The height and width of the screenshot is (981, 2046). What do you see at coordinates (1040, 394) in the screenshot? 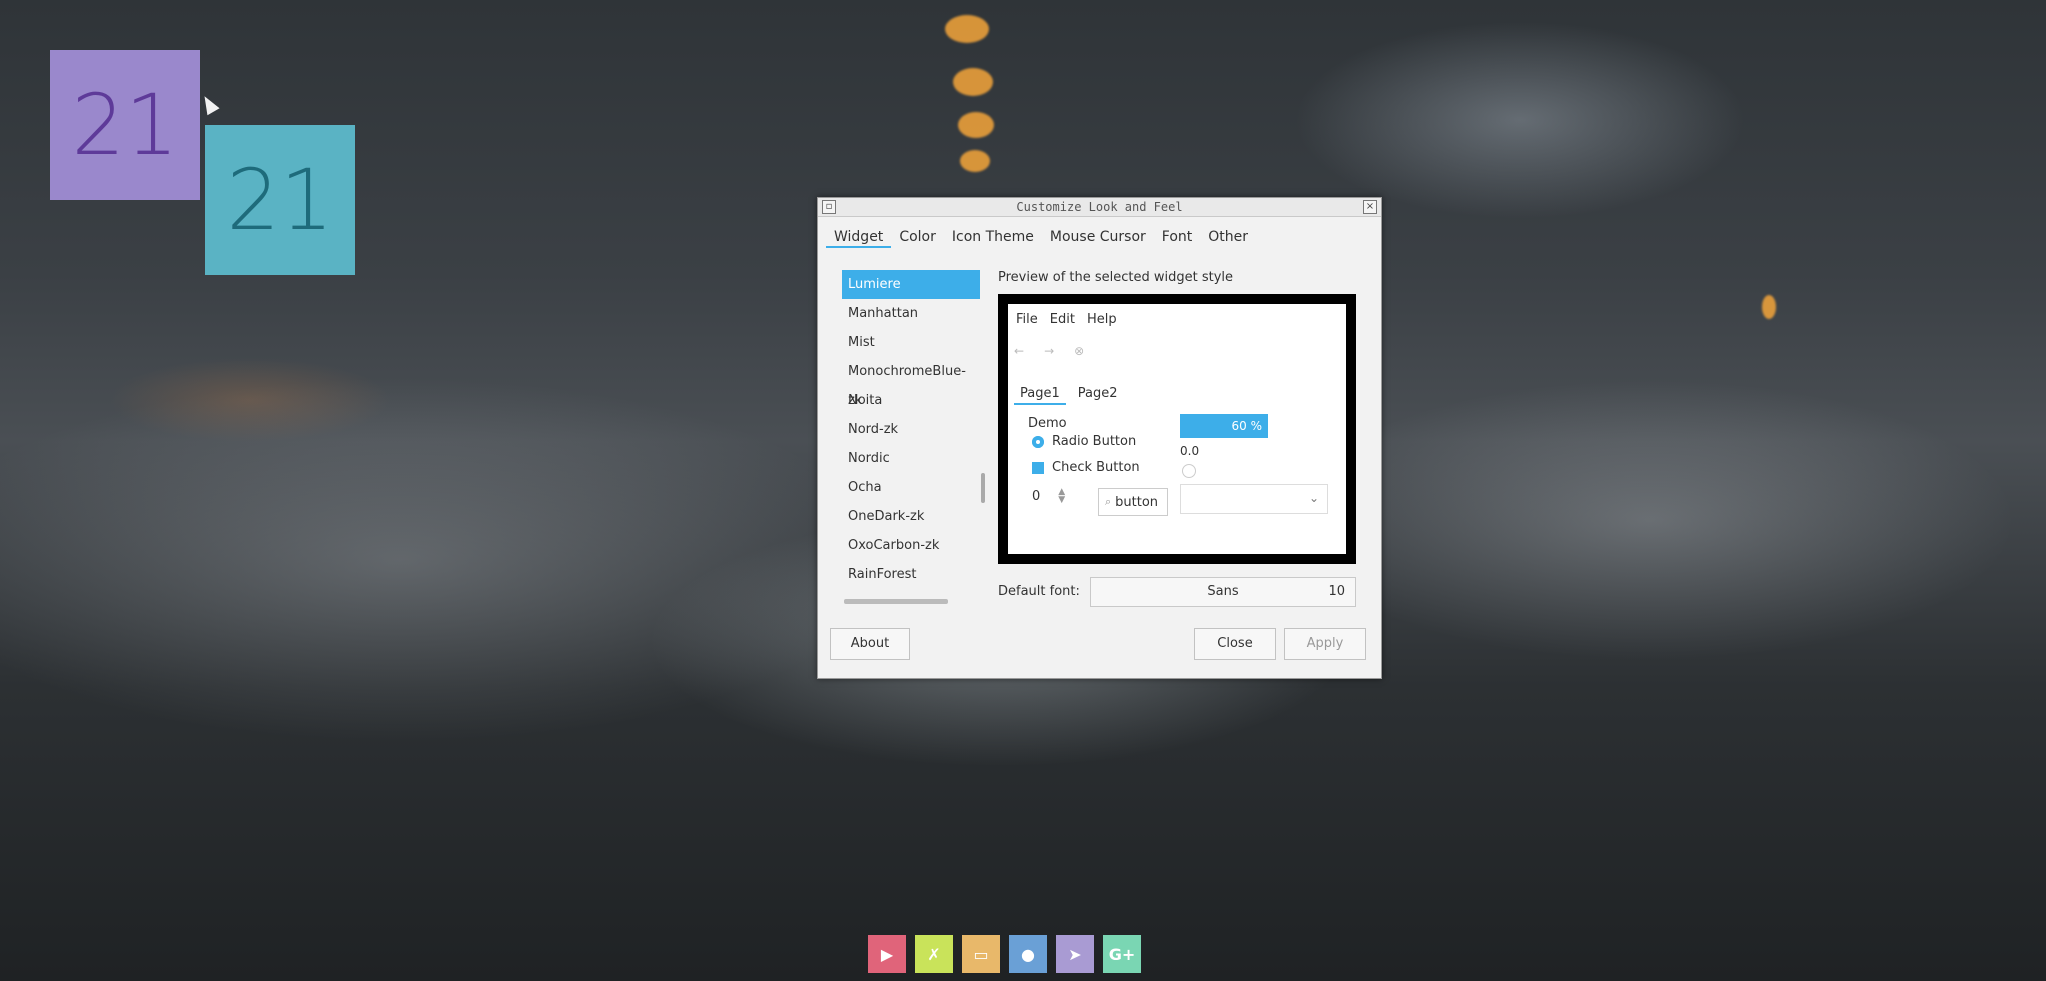
I see `preview-tab-page1: Page1` at bounding box center [1040, 394].